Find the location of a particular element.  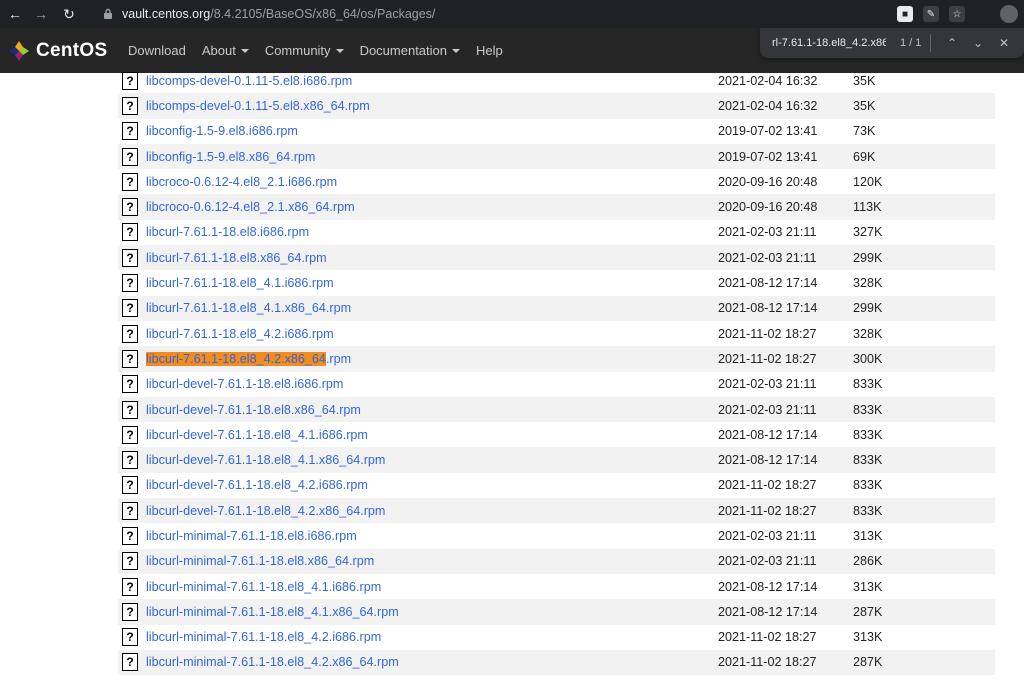

nav-documentation: Documentation is located at coordinates (410, 50).